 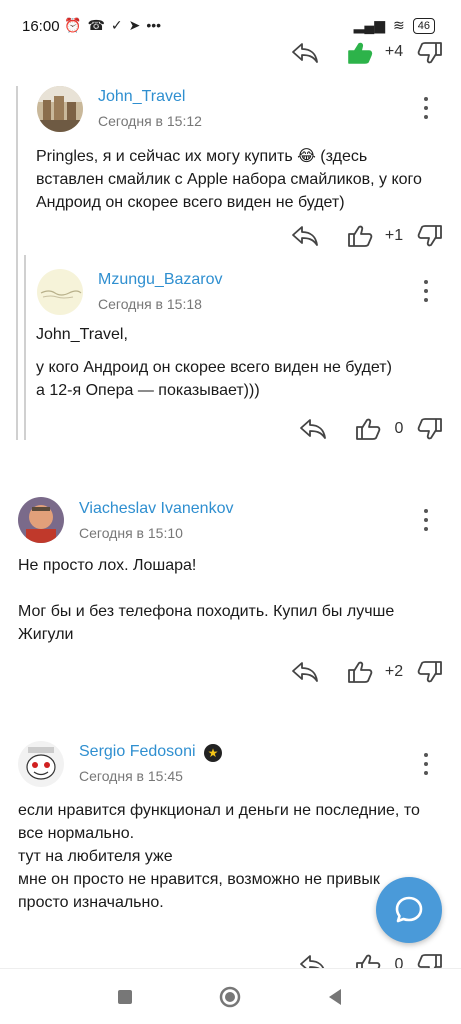 I want to click on status-notification-icons: ⏰ ☎ ✓ ➤ •••, so click(x=112, y=25).